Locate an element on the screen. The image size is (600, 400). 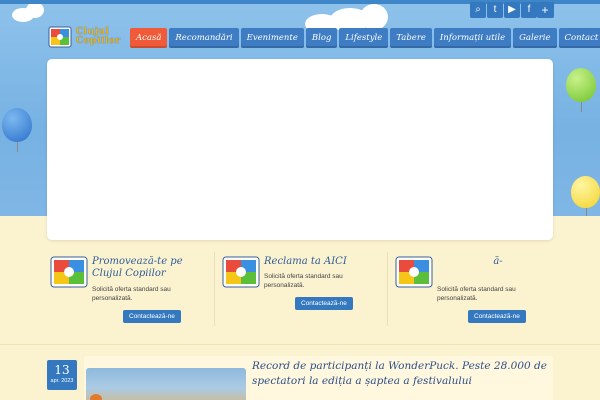
blue-balloon is located at coordinates (17, 130).